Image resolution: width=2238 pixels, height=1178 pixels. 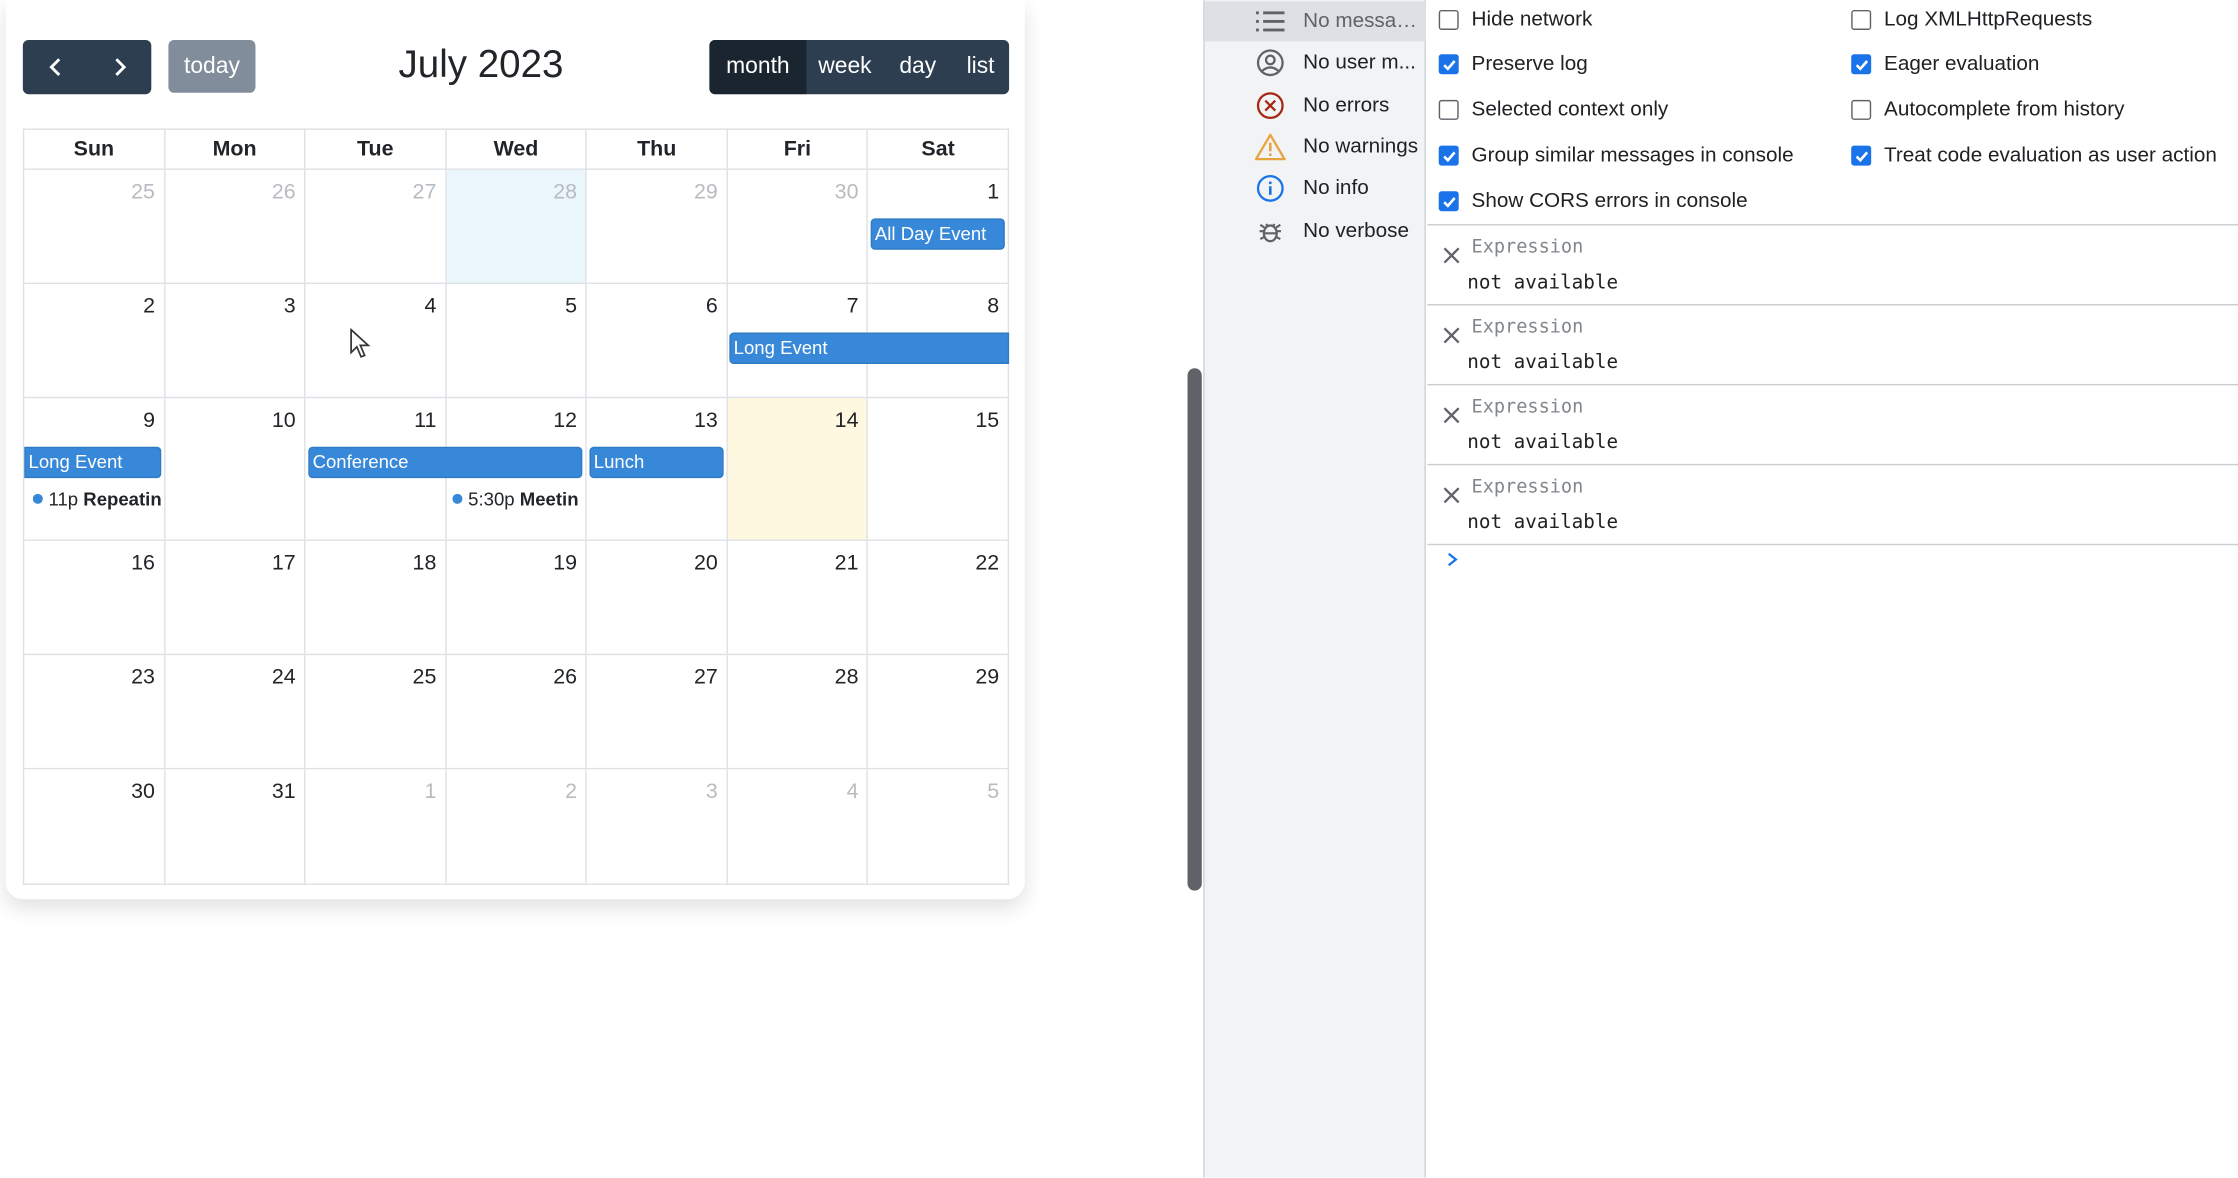 I want to click on day-cell: 17, so click(x=235, y=597).